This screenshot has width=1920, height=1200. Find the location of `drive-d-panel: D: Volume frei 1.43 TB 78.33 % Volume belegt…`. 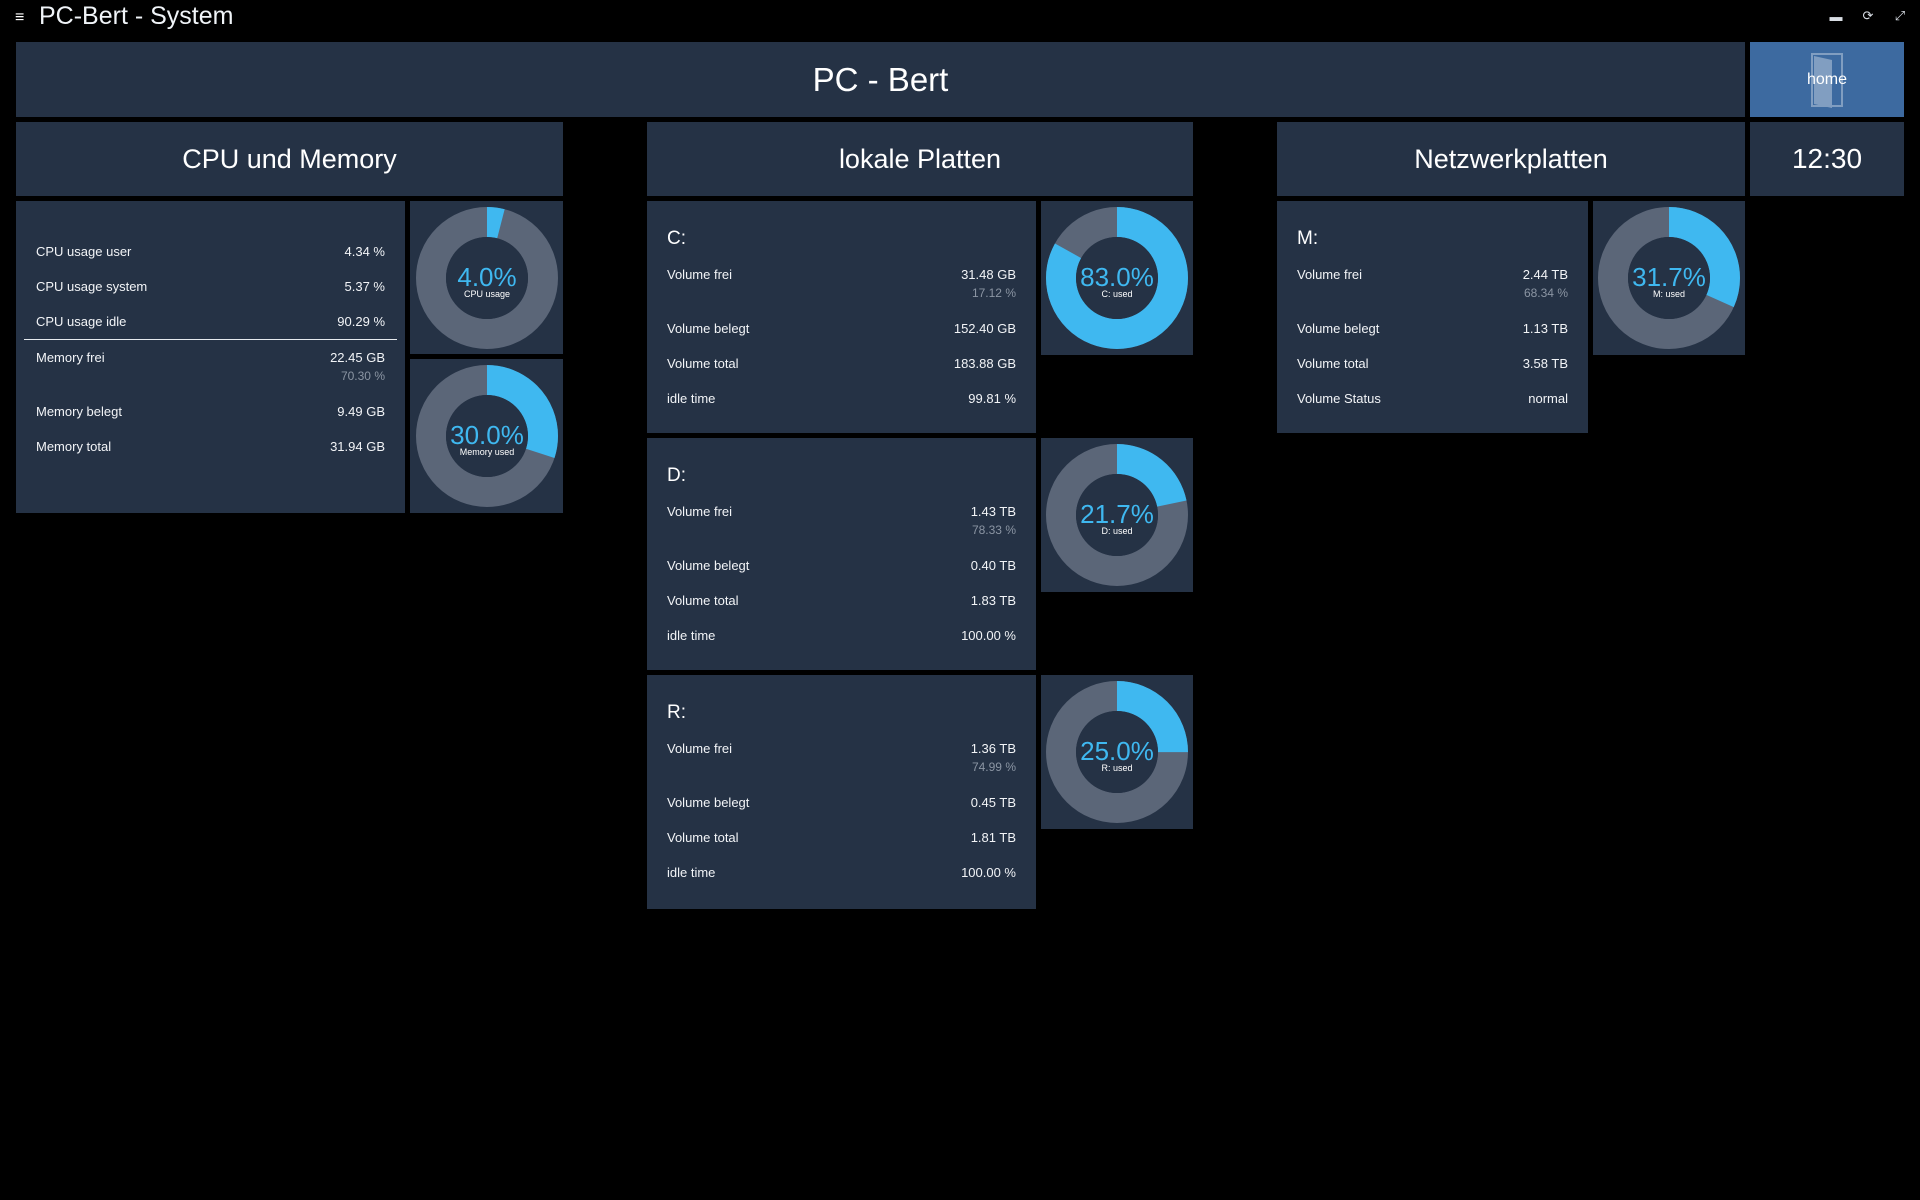

drive-d-panel: D: Volume frei 1.43 TB 78.33 % Volume belegt… is located at coordinates (841, 554).